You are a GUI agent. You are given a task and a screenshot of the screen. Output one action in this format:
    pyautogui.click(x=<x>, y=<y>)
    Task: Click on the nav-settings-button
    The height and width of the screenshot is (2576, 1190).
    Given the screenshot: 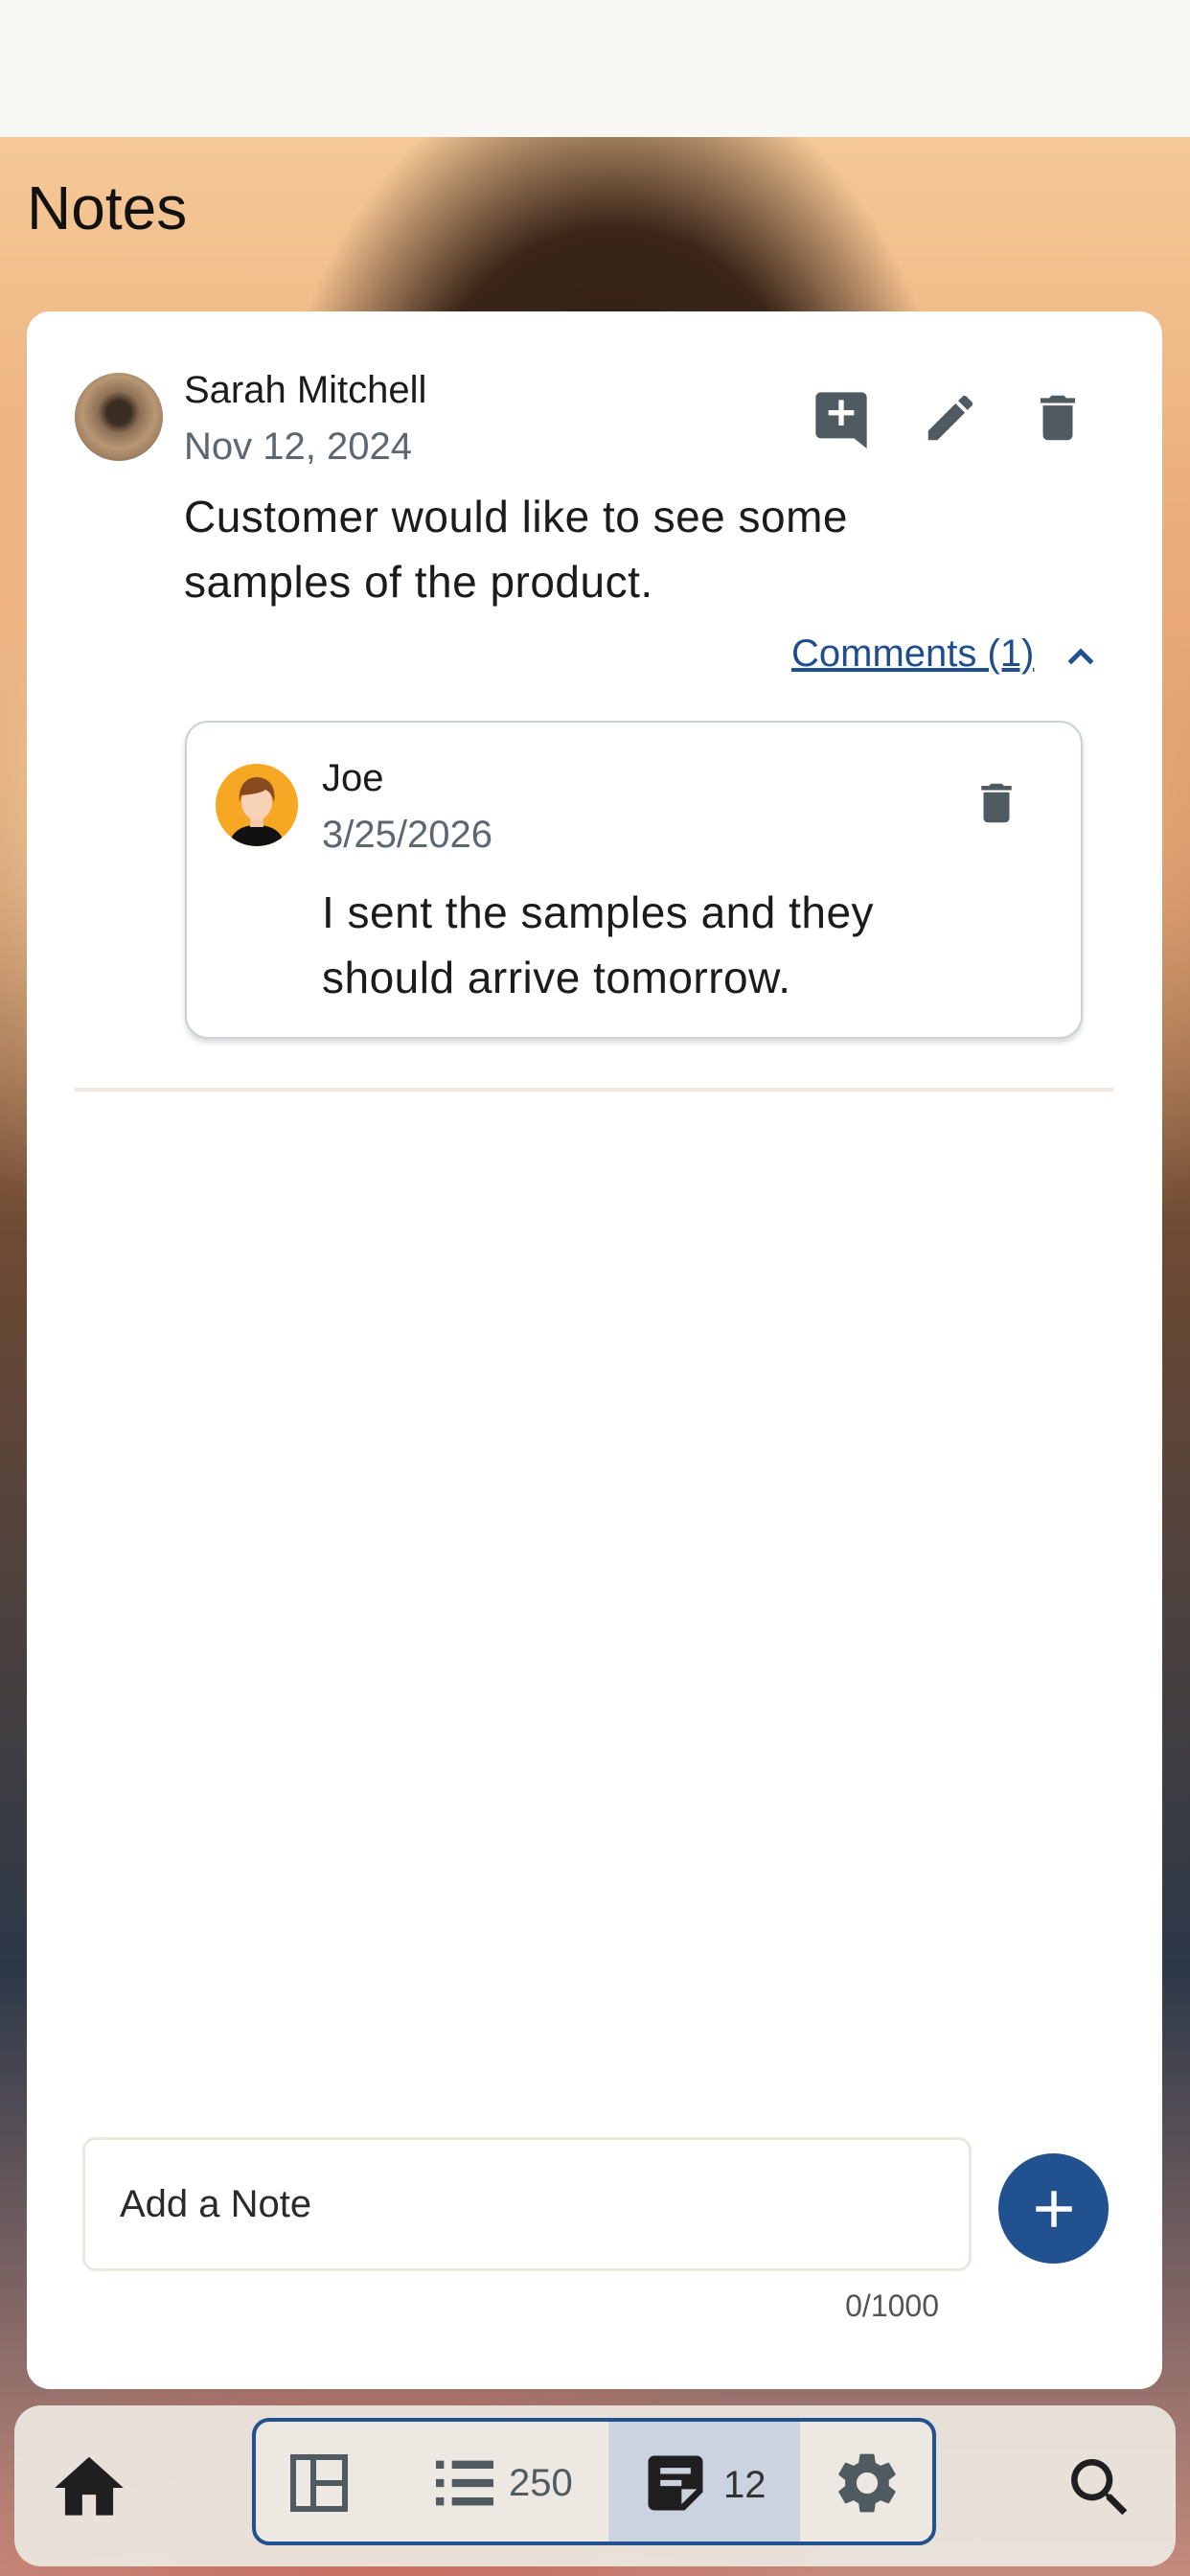 What is the action you would take?
    pyautogui.click(x=868, y=2483)
    